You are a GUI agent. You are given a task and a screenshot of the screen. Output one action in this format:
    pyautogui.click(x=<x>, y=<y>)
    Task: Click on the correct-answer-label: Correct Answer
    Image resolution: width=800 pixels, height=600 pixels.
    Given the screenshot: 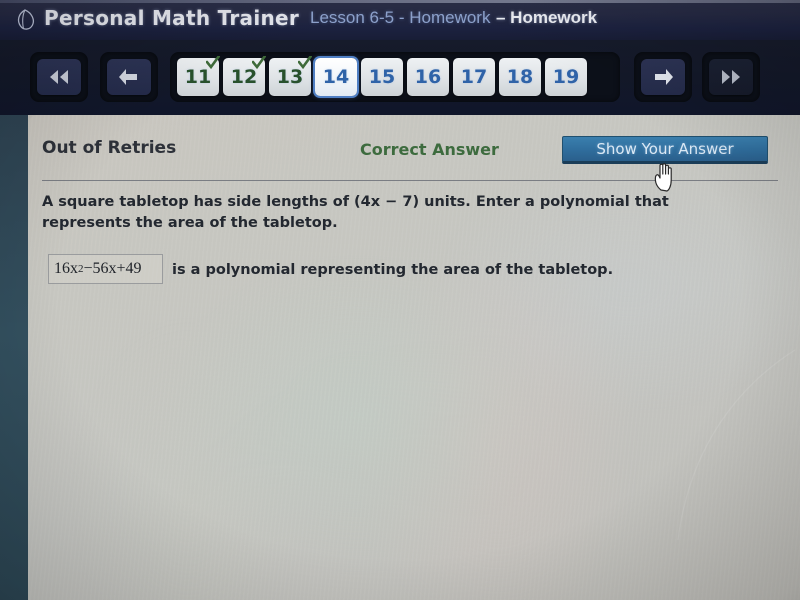 What is the action you would take?
    pyautogui.click(x=429, y=149)
    